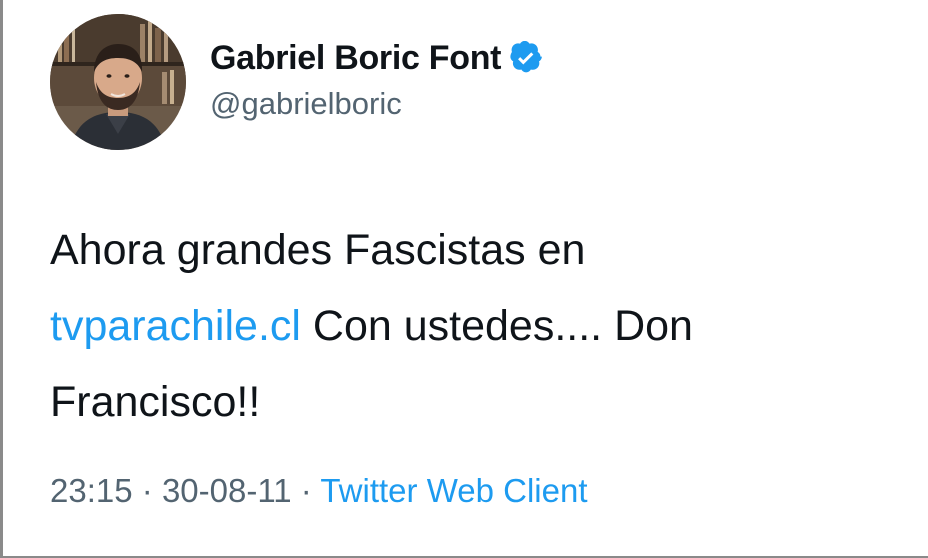  I want to click on tweet-text-part-1: Ahora grandes Fascistas en, so click(318, 250).